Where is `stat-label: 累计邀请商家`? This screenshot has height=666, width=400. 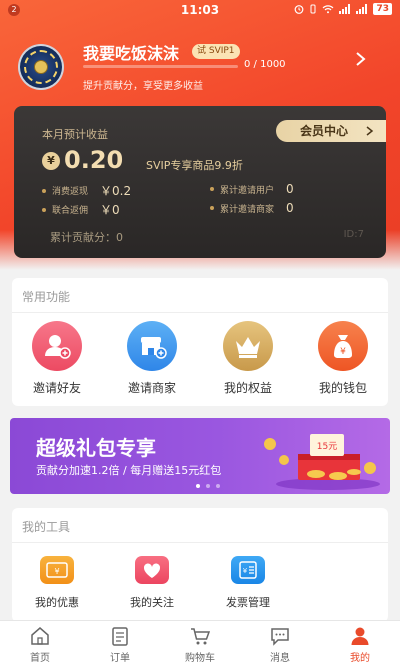
stat-label: 累计邀请商家 is located at coordinates (247, 209).